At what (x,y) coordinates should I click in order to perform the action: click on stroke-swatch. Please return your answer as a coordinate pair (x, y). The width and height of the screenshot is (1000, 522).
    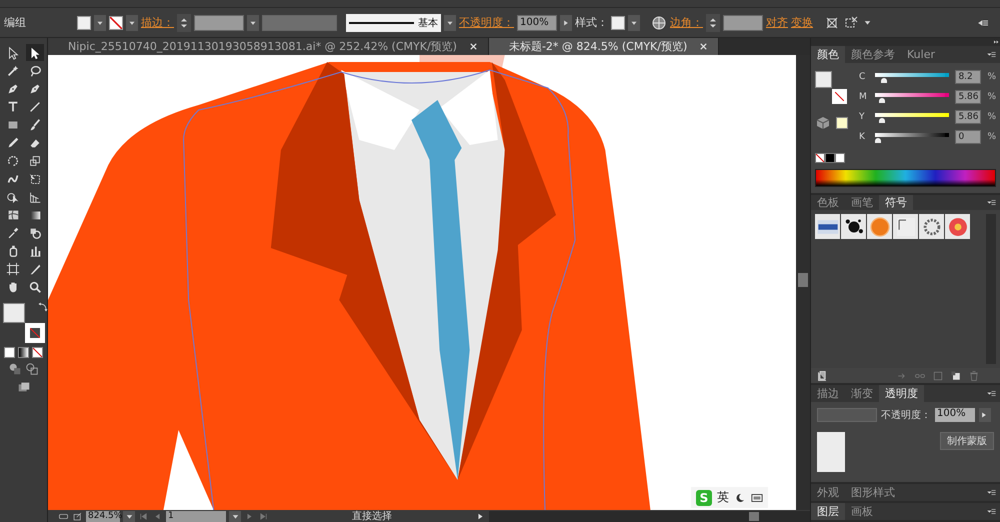
    Looking at the image, I should click on (116, 23).